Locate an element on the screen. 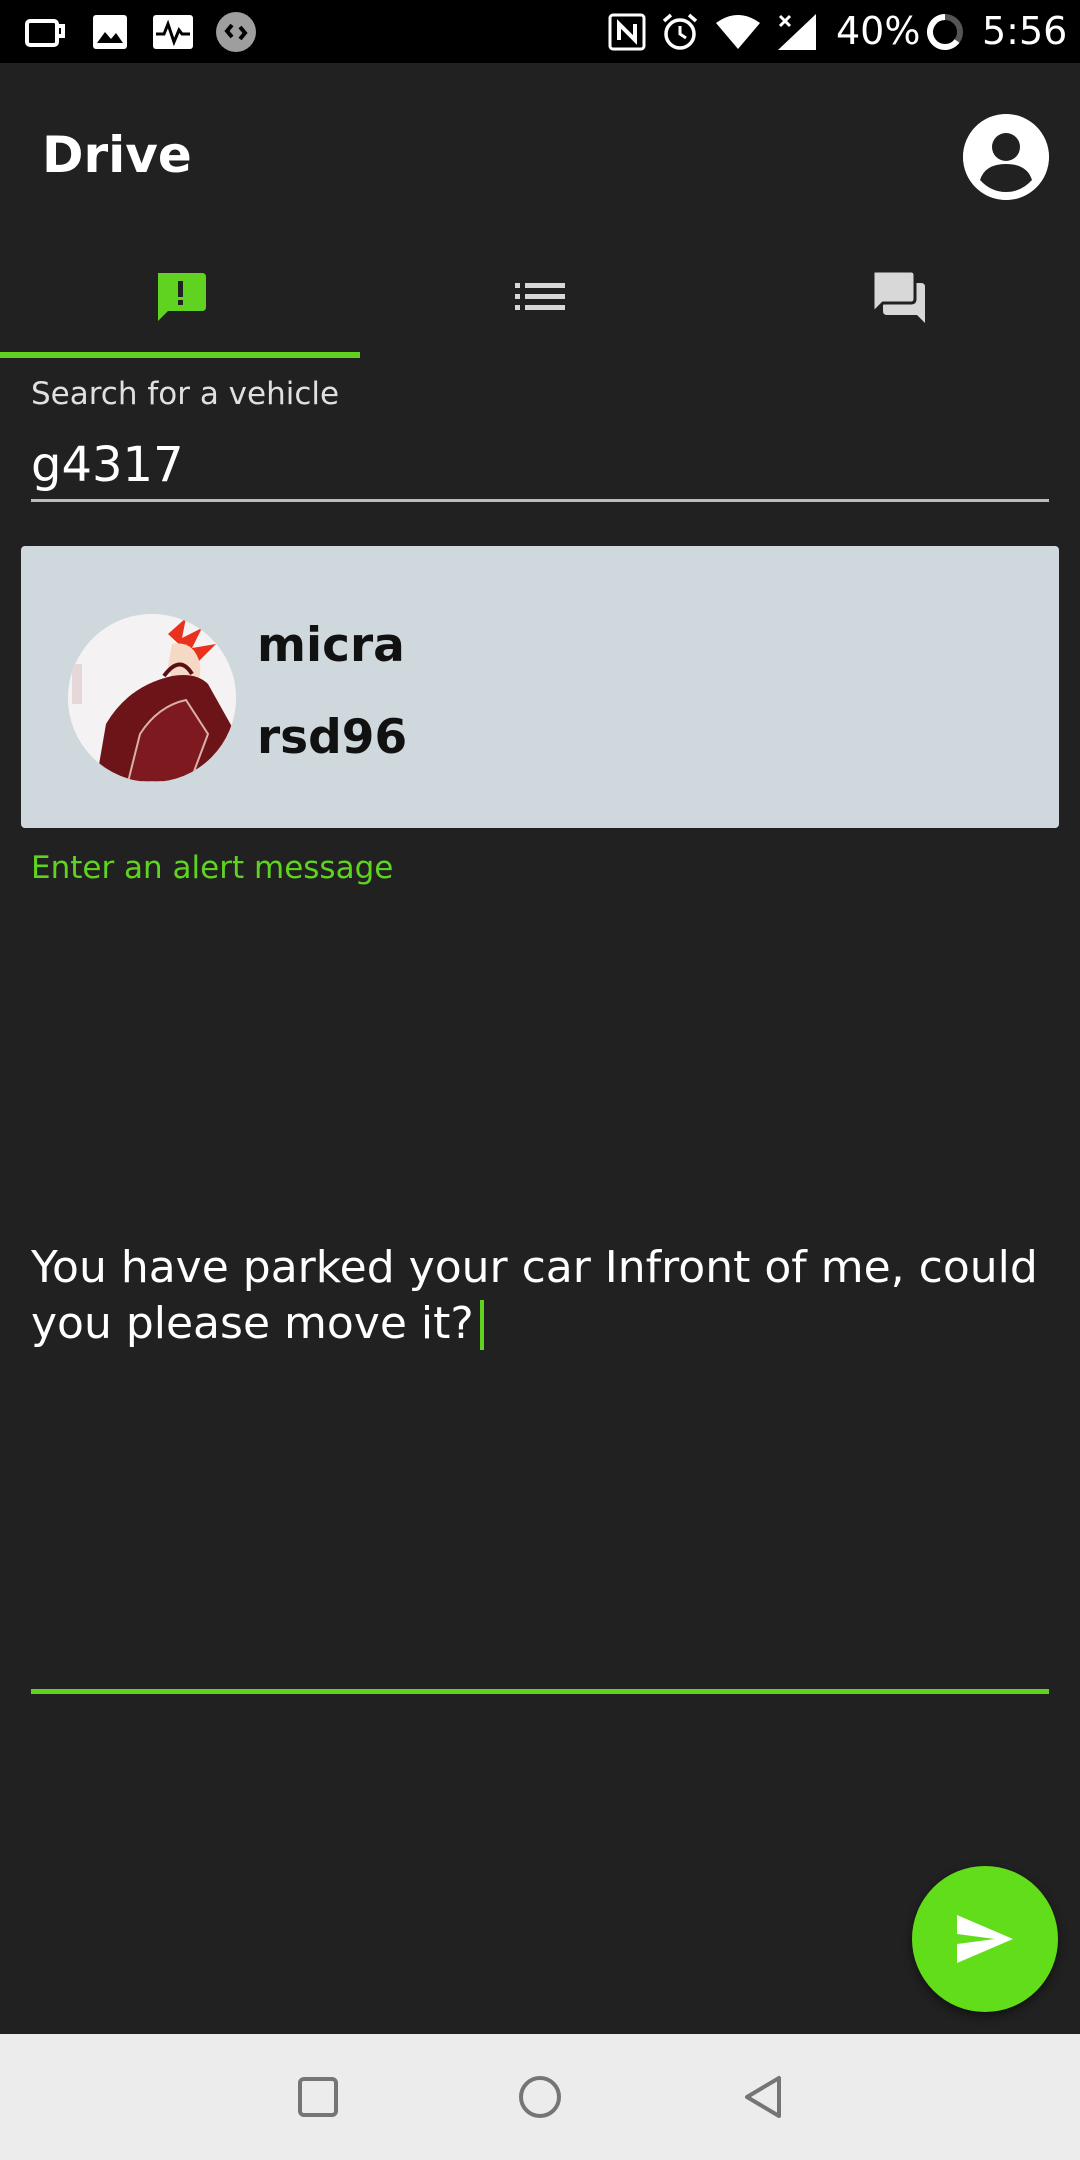 The width and height of the screenshot is (1080, 2160). system-nav-bar is located at coordinates (540, 2097).